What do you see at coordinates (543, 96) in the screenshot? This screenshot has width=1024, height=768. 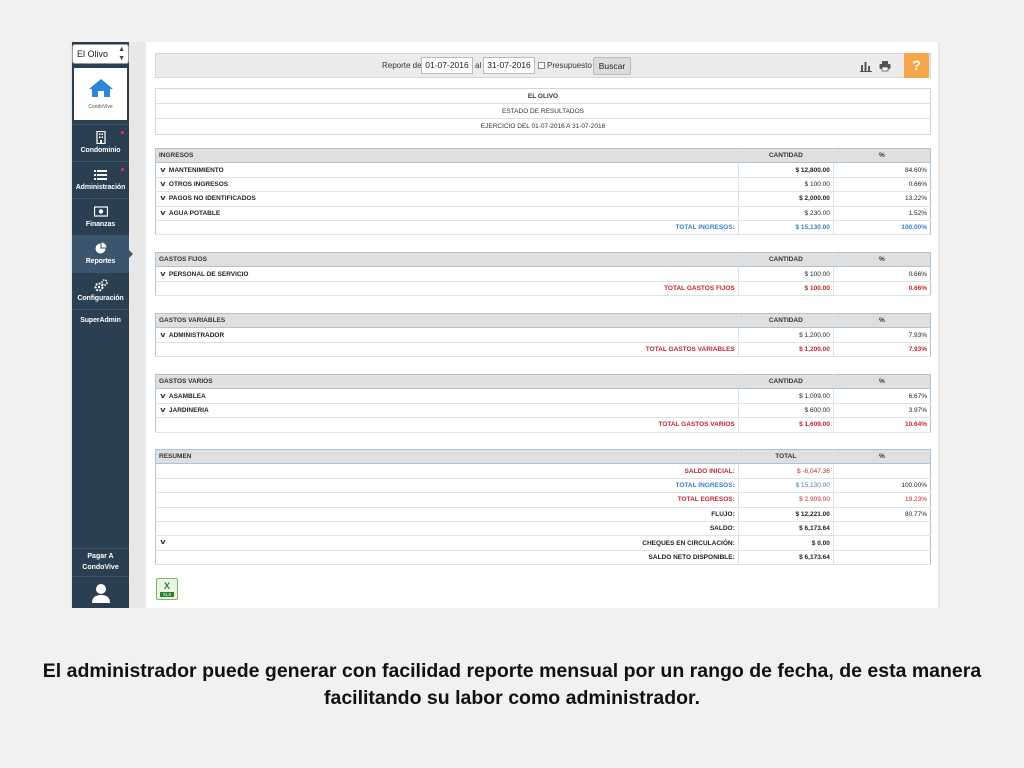 I see `report-name: EL OLIVO` at bounding box center [543, 96].